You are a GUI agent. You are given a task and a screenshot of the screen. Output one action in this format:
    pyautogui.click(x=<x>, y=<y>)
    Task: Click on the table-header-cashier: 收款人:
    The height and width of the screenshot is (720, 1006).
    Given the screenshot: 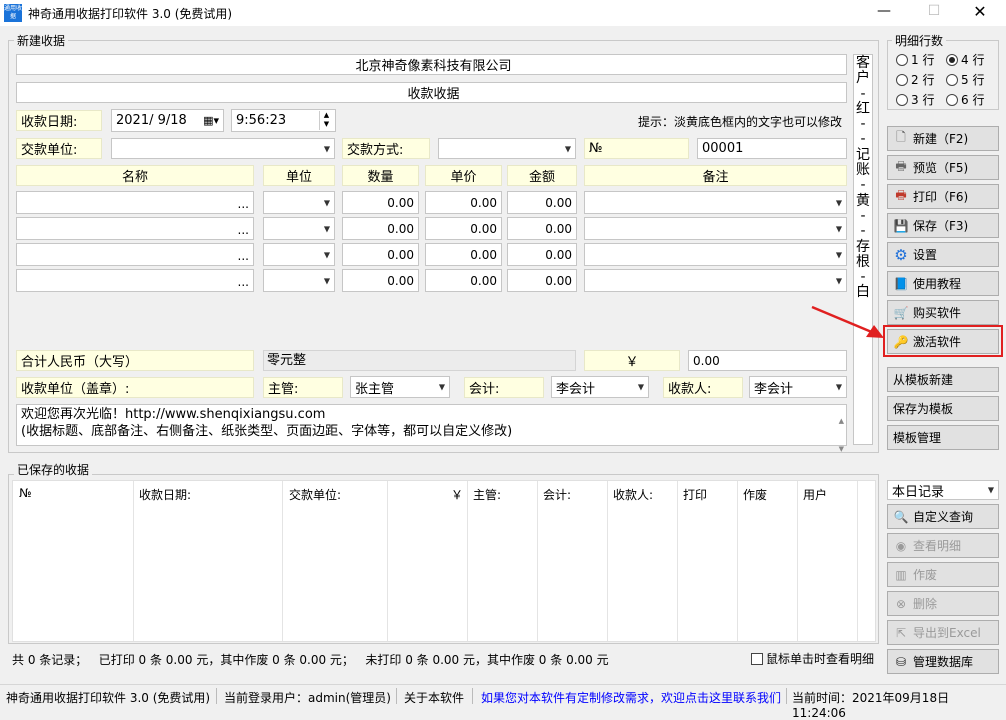 What is the action you would take?
    pyautogui.click(x=633, y=494)
    